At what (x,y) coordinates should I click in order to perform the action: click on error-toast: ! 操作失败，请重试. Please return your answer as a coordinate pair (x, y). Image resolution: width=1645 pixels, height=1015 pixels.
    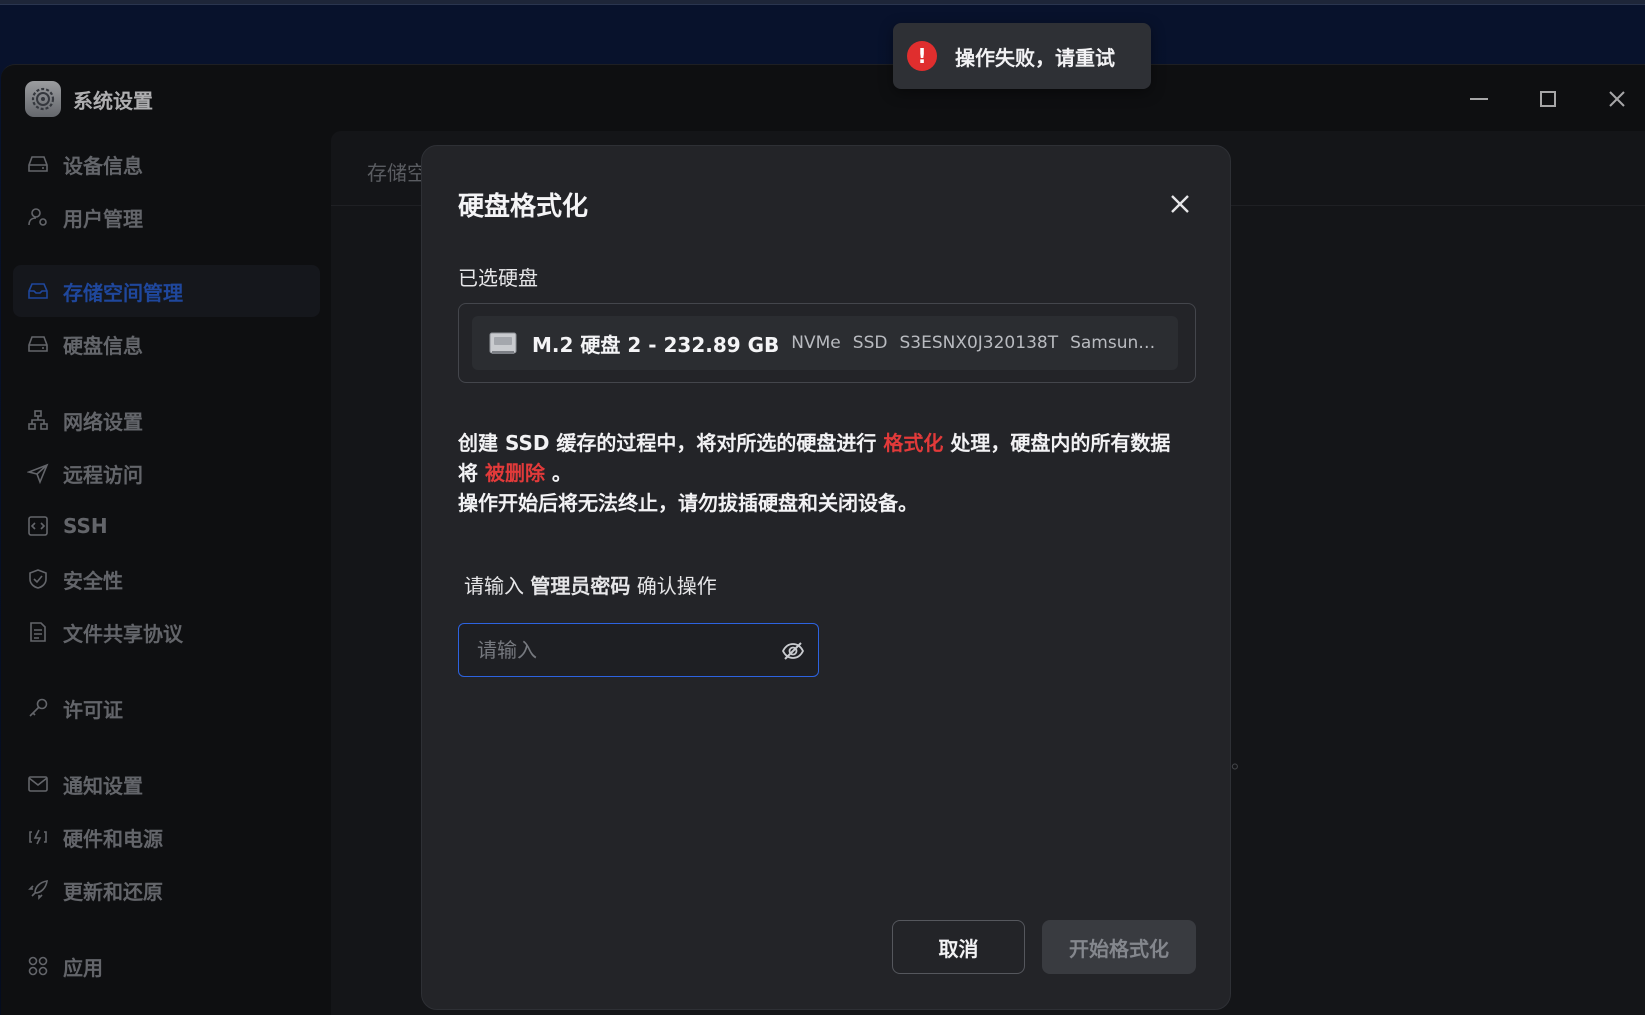
    Looking at the image, I should click on (1022, 56).